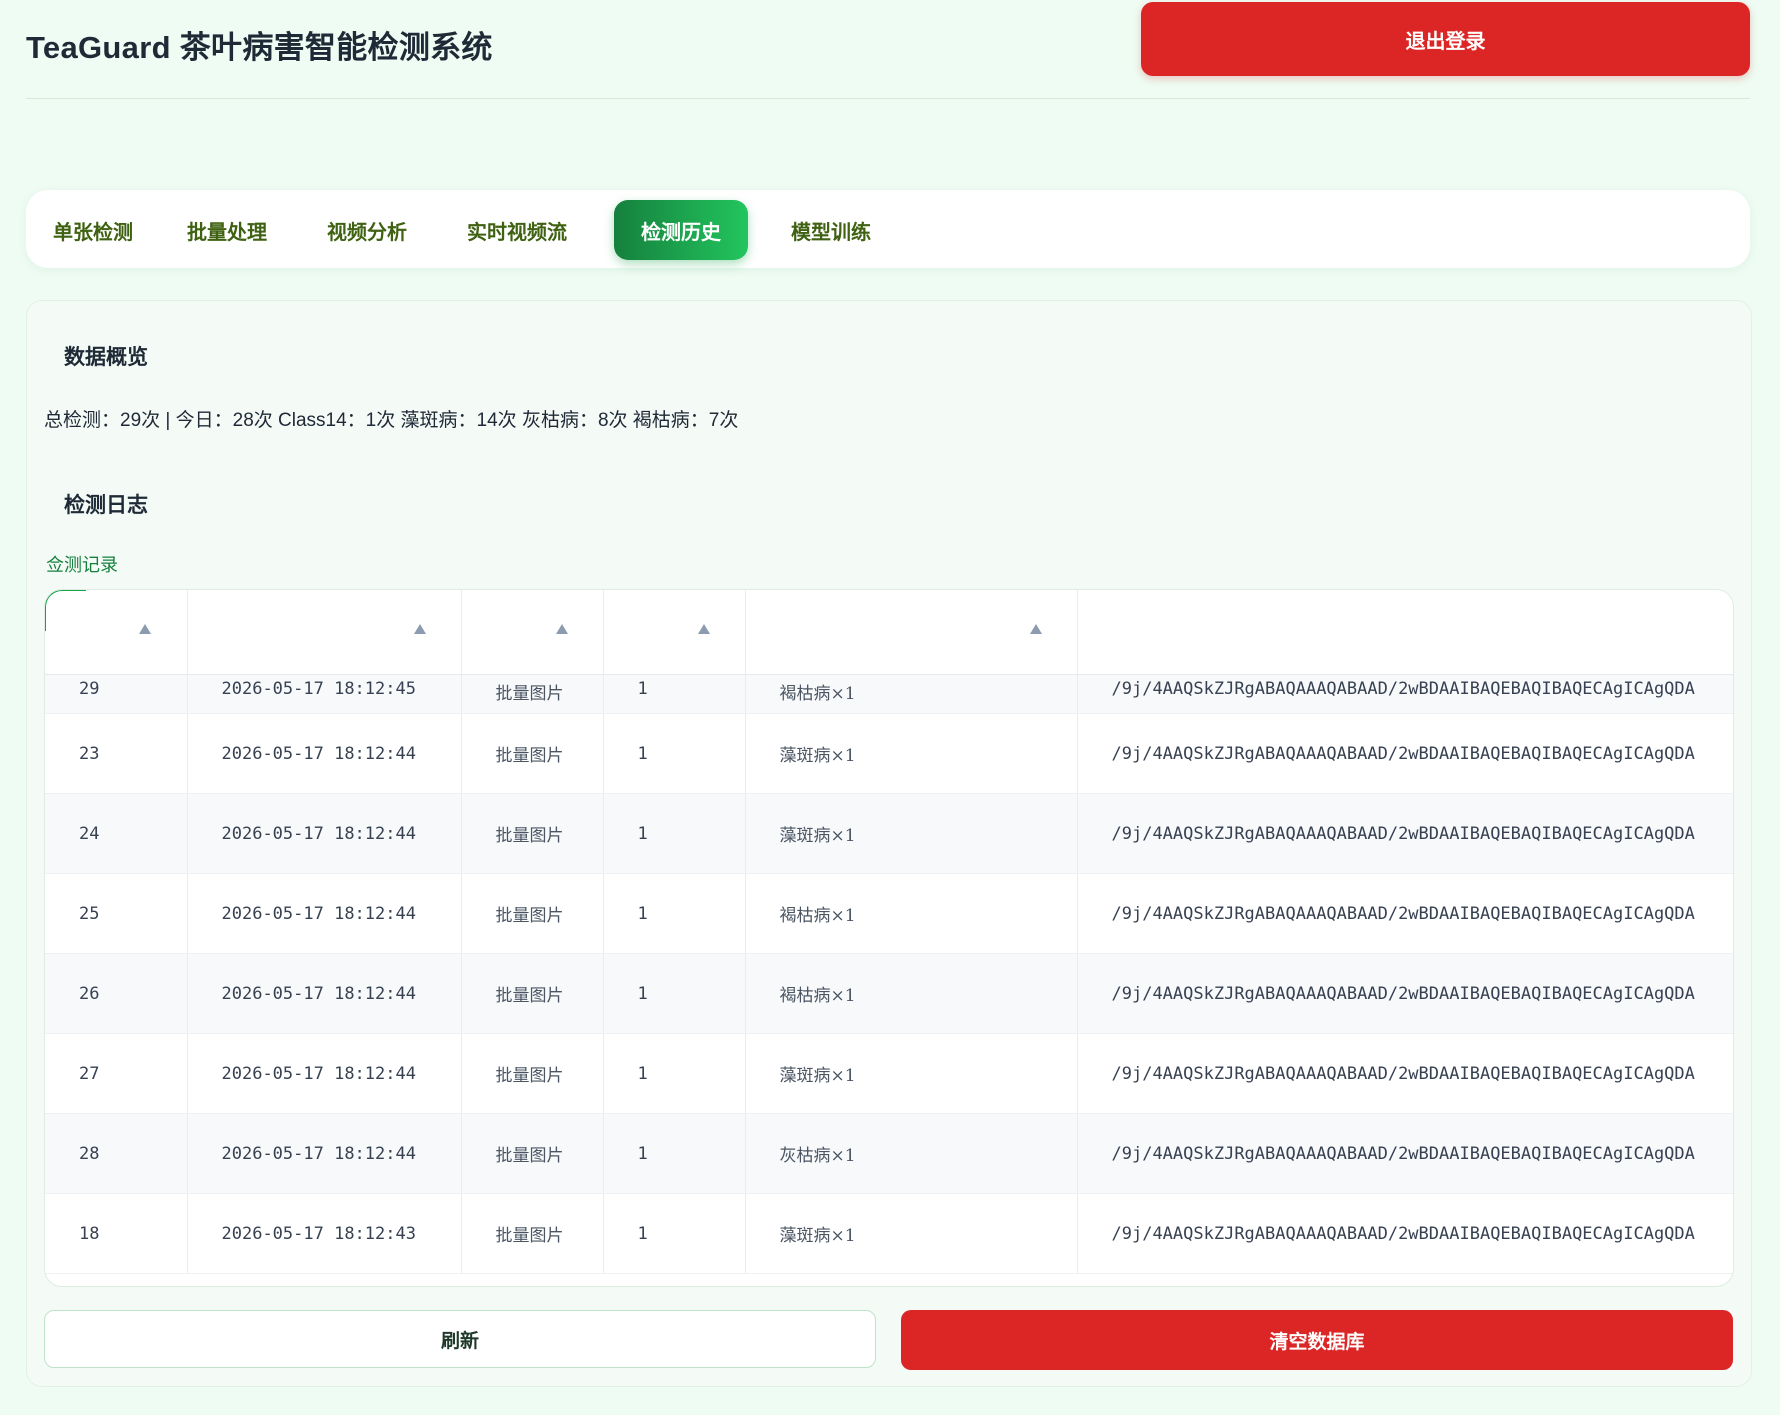  What do you see at coordinates (116, 993) in the screenshot?
I see `cell-id: 26` at bounding box center [116, 993].